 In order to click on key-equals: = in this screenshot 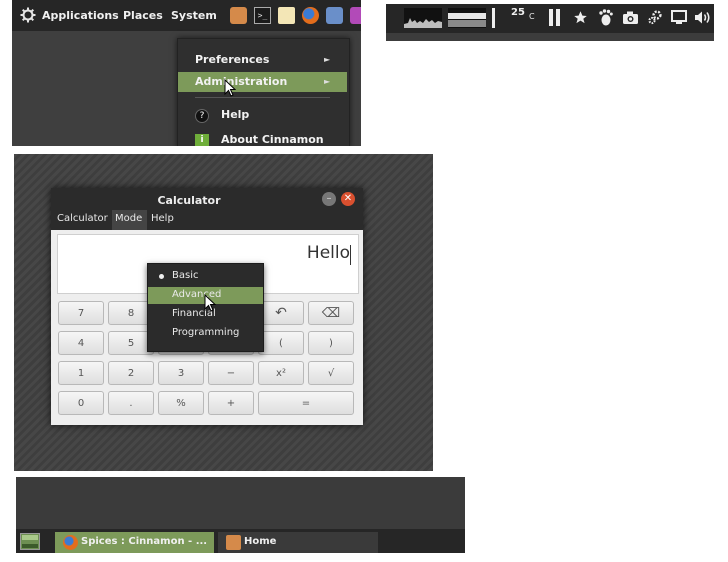, I will do `click(306, 403)`.